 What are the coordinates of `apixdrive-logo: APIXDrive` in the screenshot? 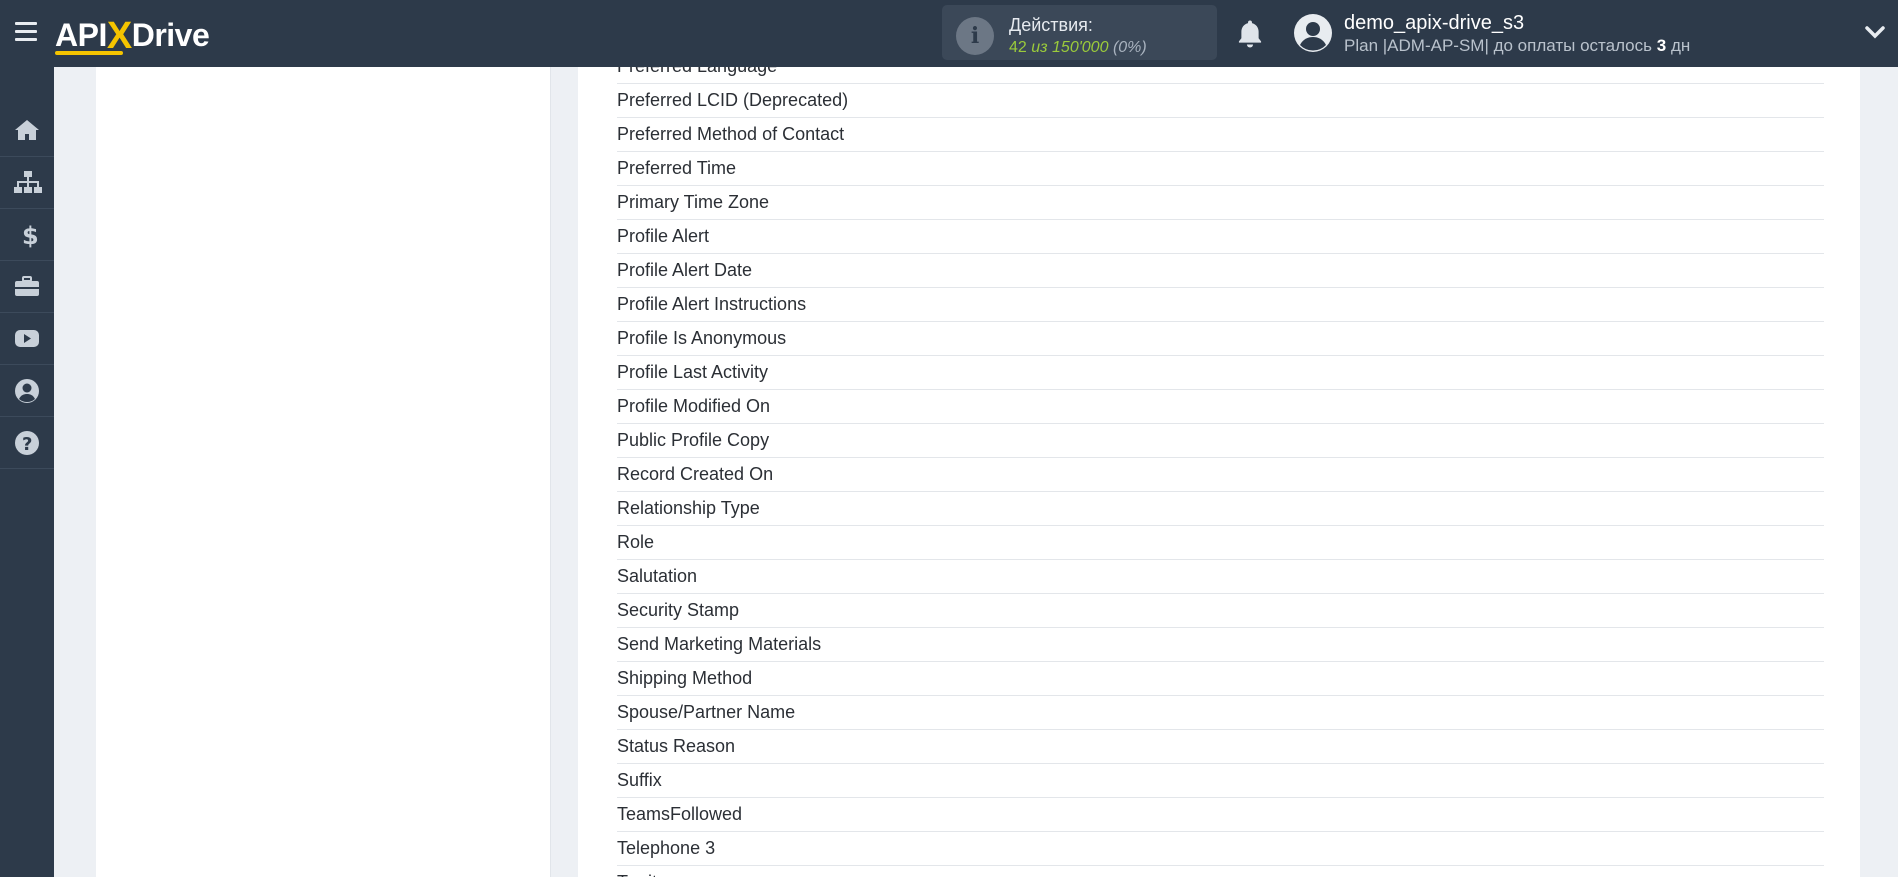 It's located at (132, 35).